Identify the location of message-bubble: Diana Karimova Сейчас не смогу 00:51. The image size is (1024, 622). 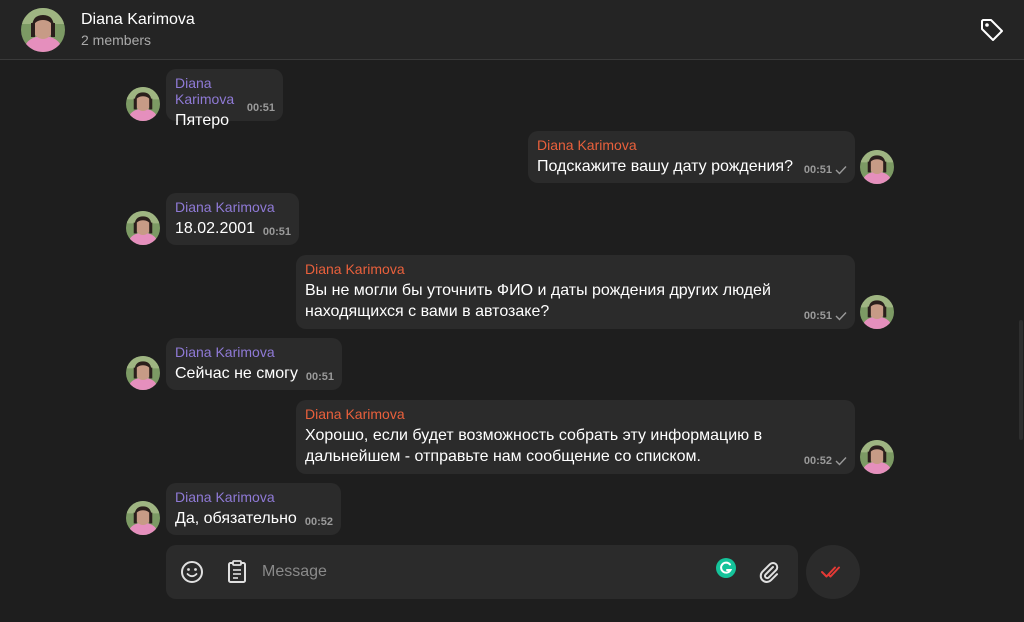
(254, 364).